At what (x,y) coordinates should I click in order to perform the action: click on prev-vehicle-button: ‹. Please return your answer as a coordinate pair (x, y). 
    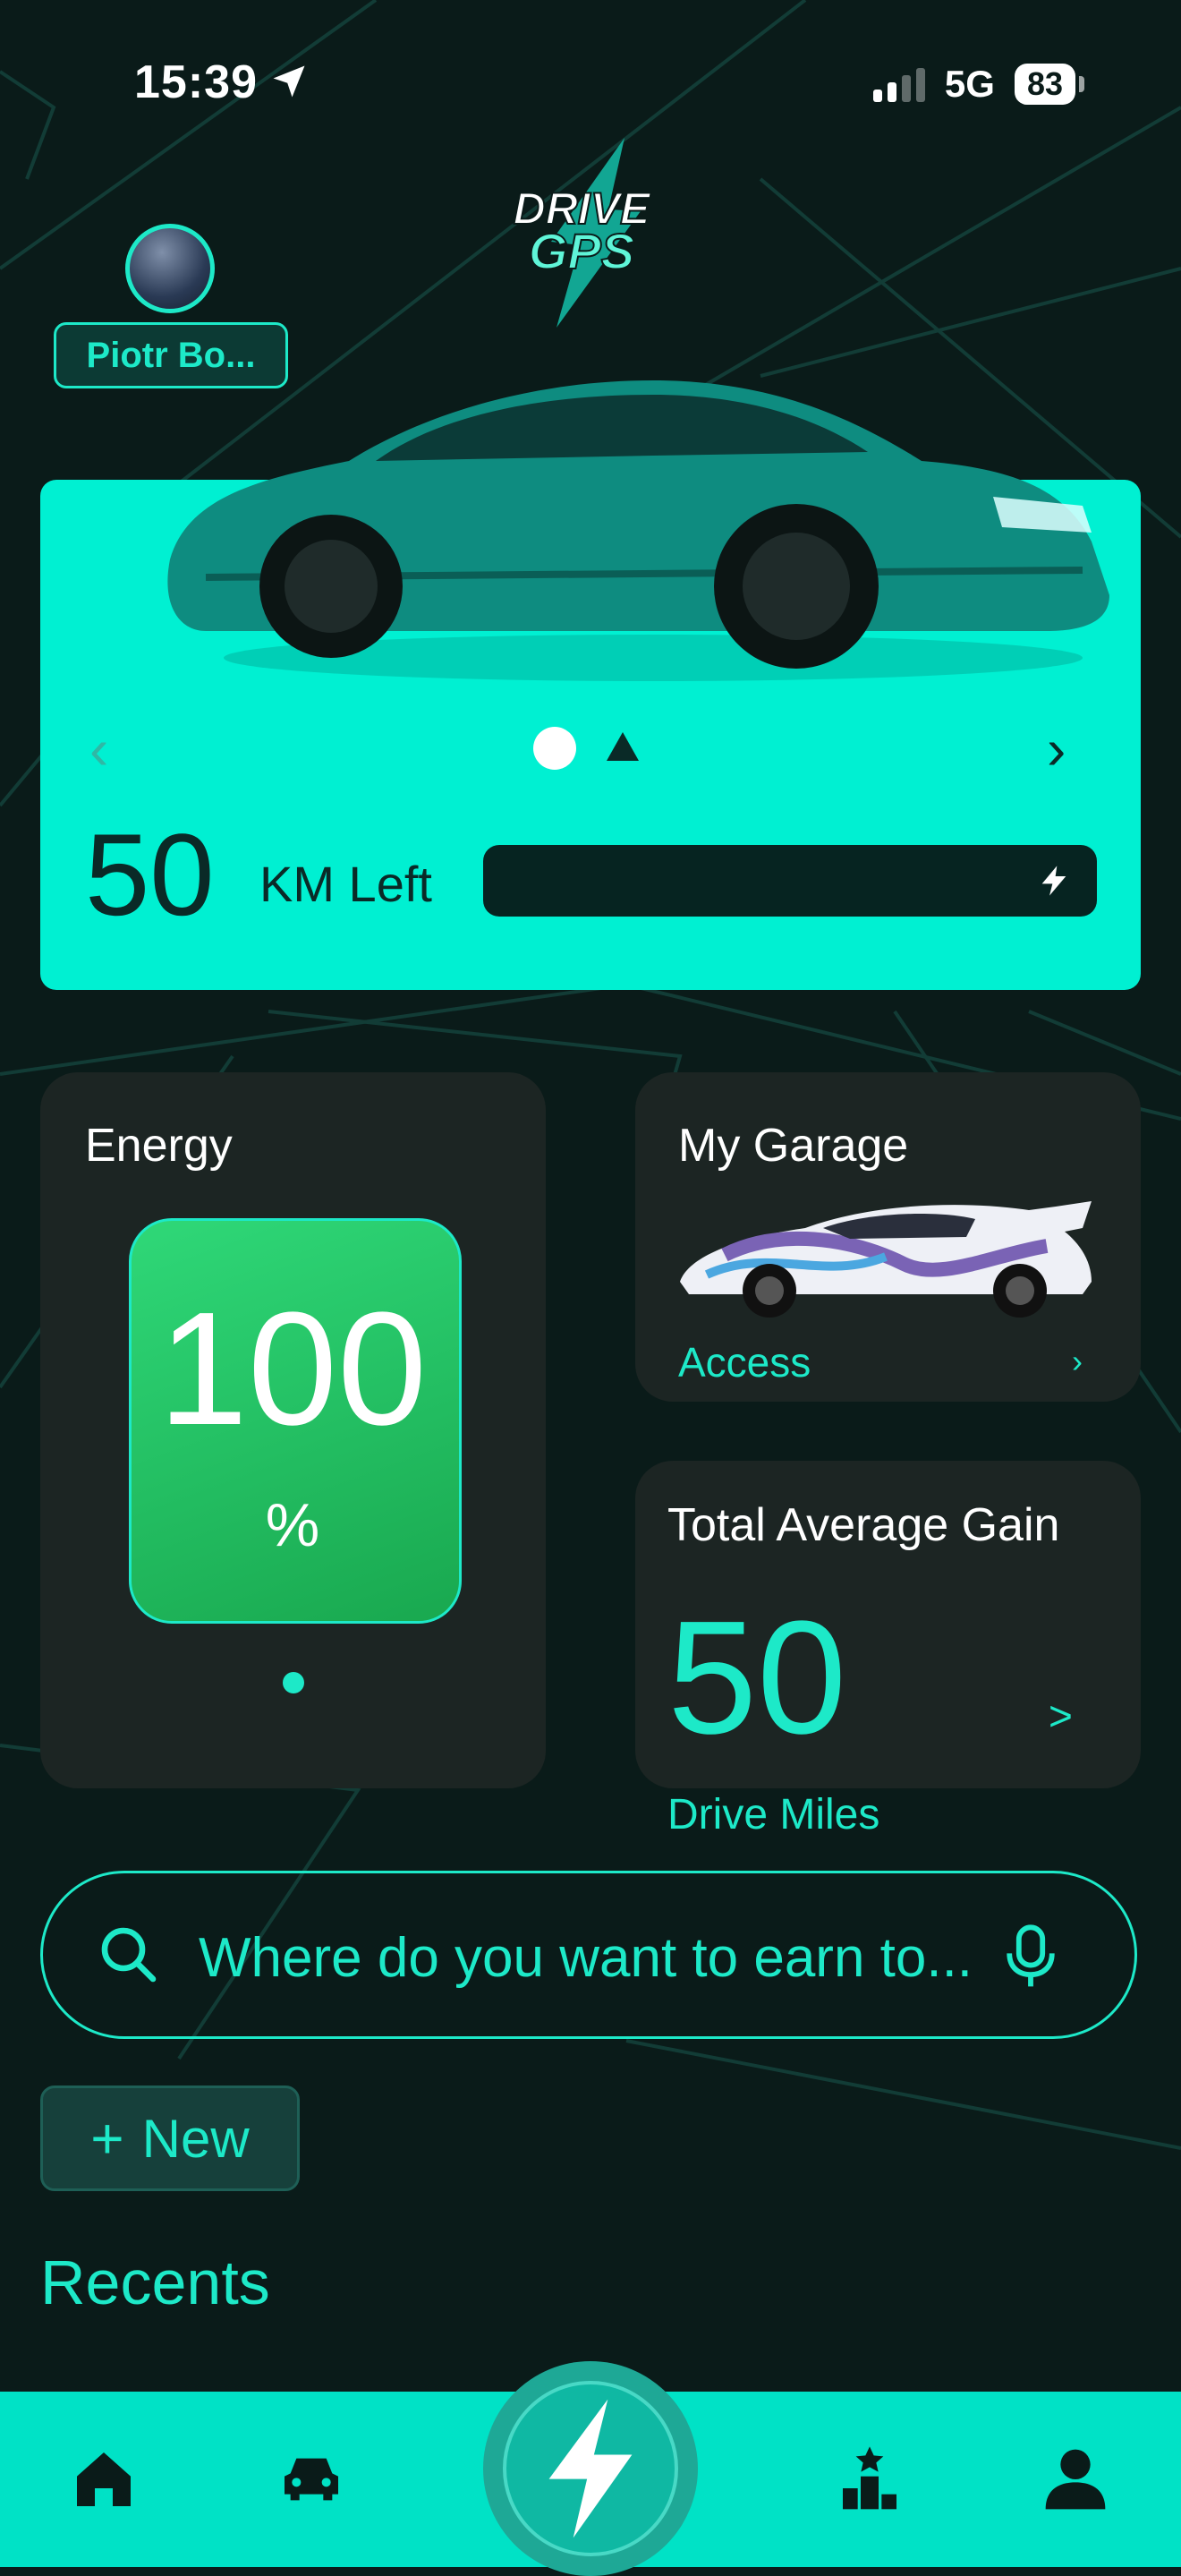
    Looking at the image, I should click on (98, 749).